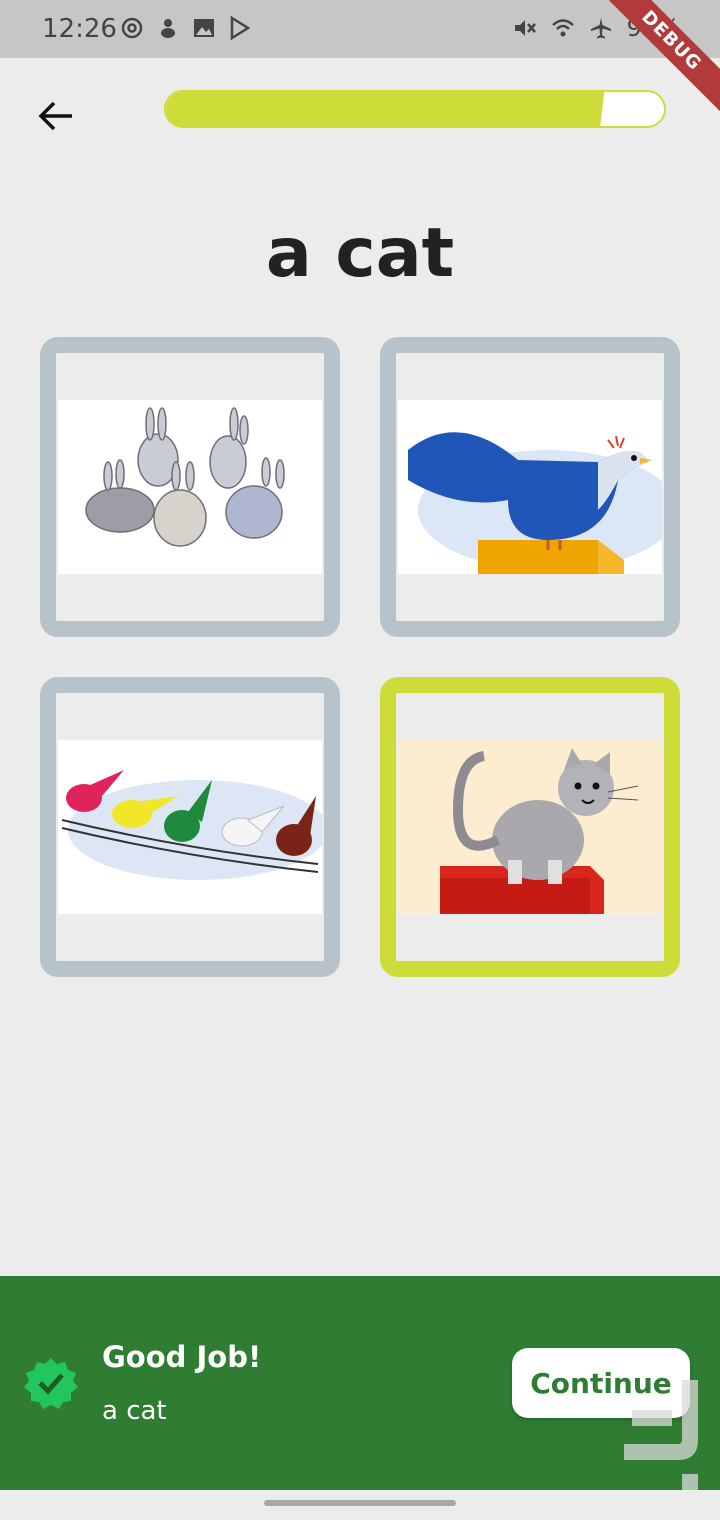  I want to click on status-time: 12:26, so click(79, 29).